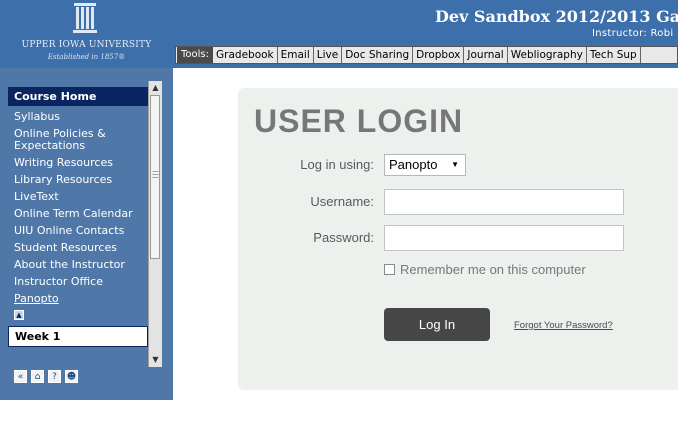  What do you see at coordinates (504, 238) in the screenshot?
I see `password-input` at bounding box center [504, 238].